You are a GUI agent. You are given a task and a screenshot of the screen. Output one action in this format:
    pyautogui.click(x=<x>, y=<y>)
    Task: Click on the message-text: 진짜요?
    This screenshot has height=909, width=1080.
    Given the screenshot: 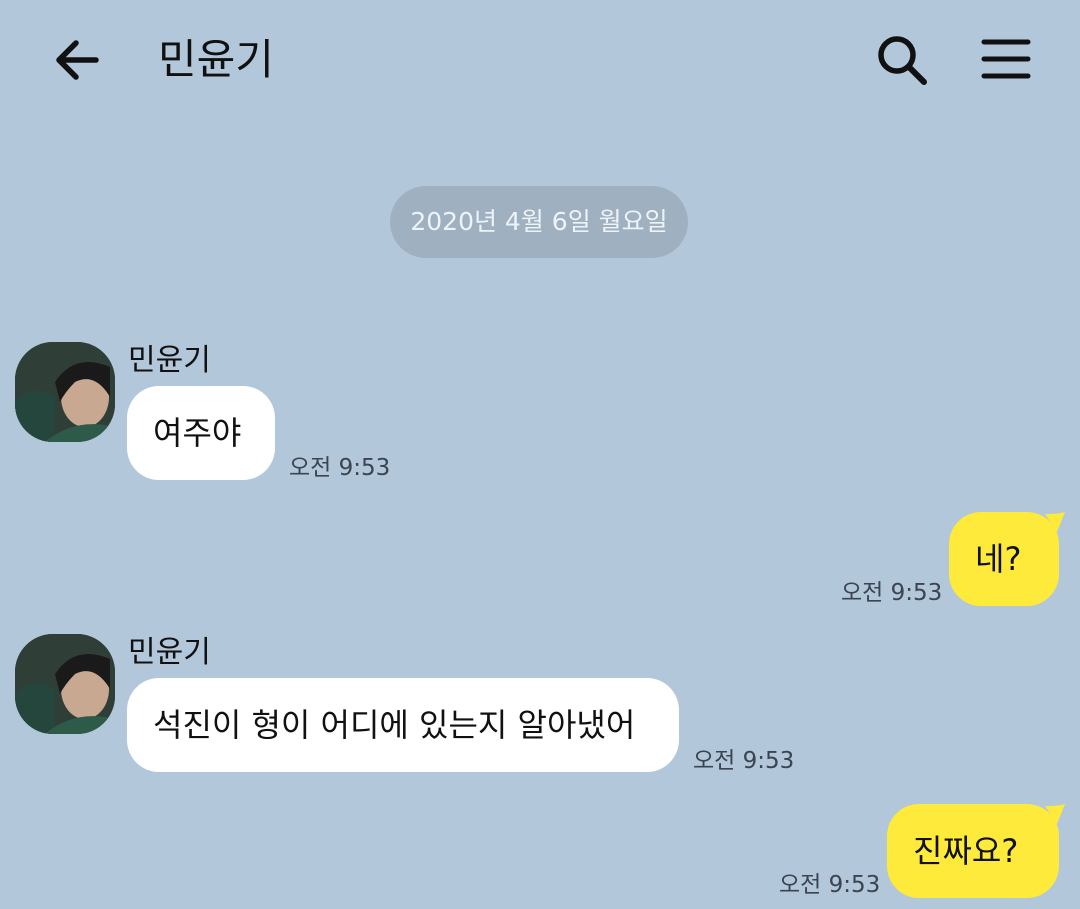 What is the action you would take?
    pyautogui.click(x=966, y=851)
    